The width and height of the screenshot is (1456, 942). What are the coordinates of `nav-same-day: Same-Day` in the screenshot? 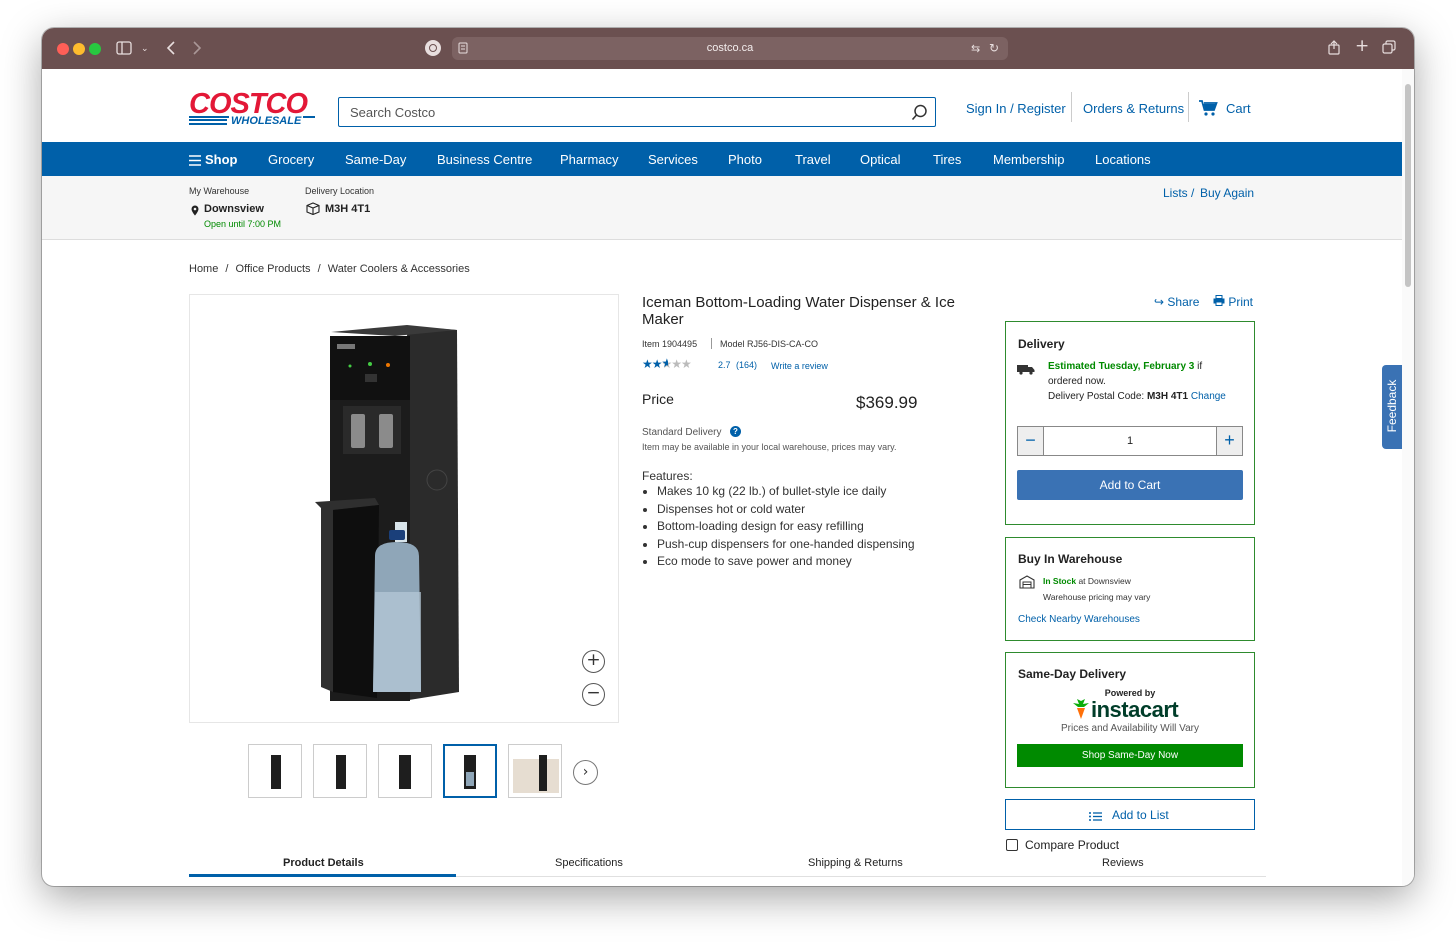 It's located at (375, 159).